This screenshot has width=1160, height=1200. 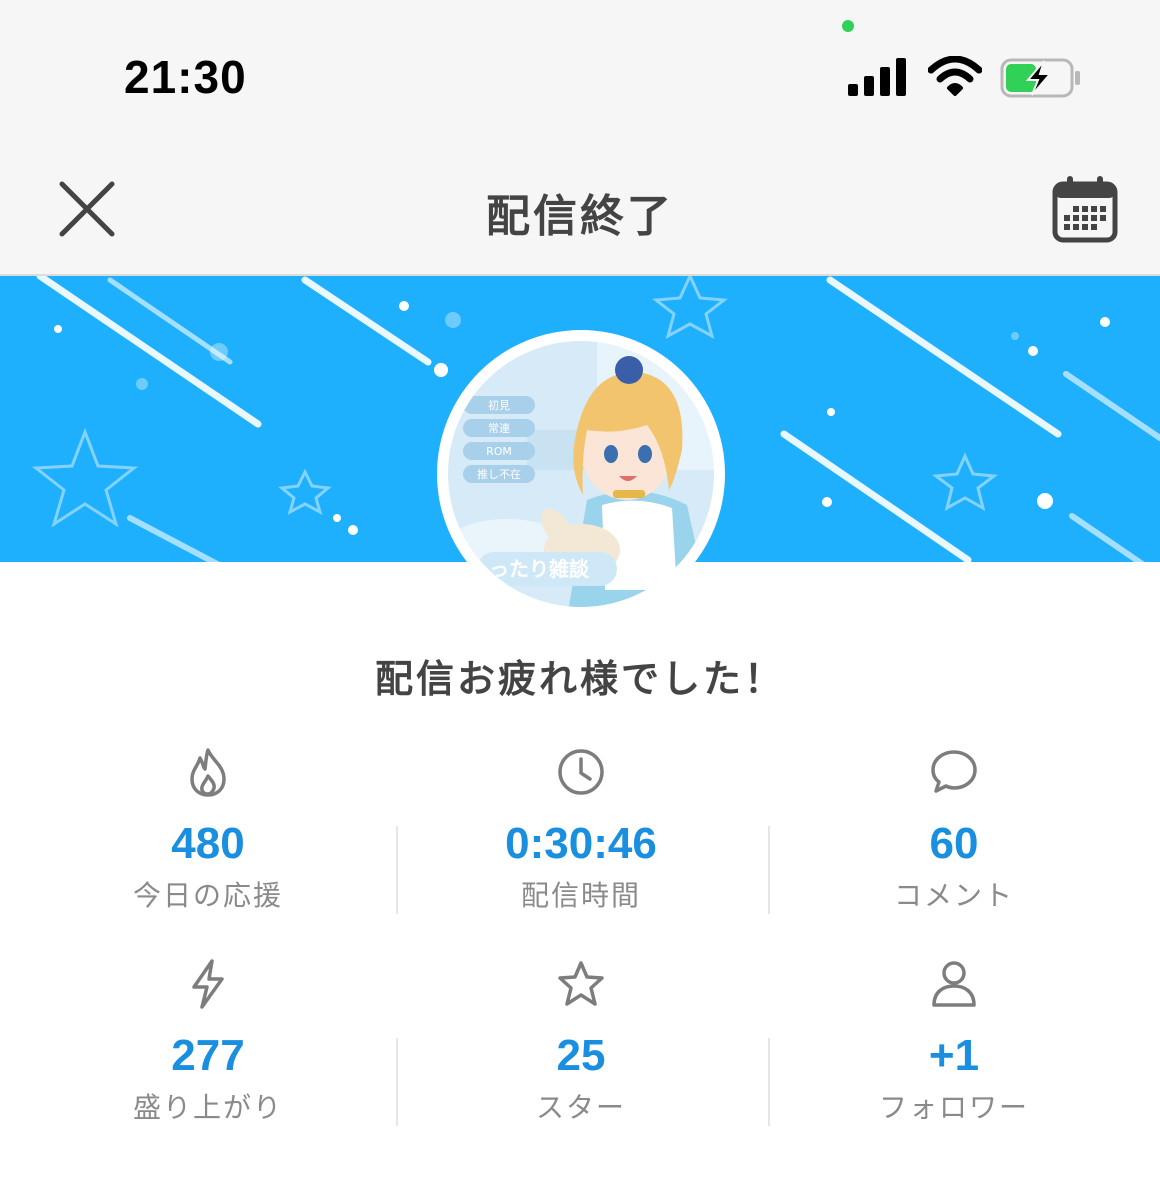 What do you see at coordinates (581, 983) in the screenshot?
I see `star-icon` at bounding box center [581, 983].